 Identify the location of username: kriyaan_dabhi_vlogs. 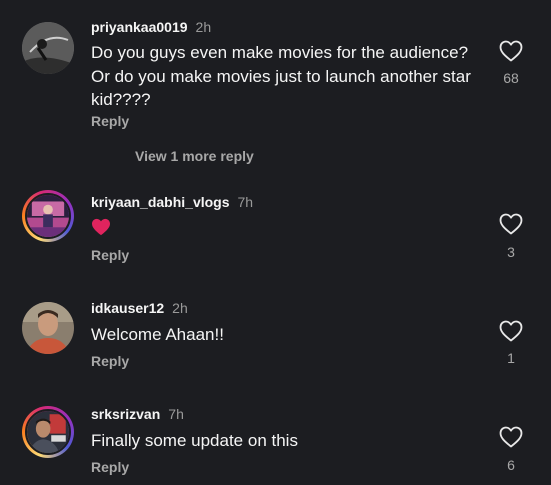
(160, 202).